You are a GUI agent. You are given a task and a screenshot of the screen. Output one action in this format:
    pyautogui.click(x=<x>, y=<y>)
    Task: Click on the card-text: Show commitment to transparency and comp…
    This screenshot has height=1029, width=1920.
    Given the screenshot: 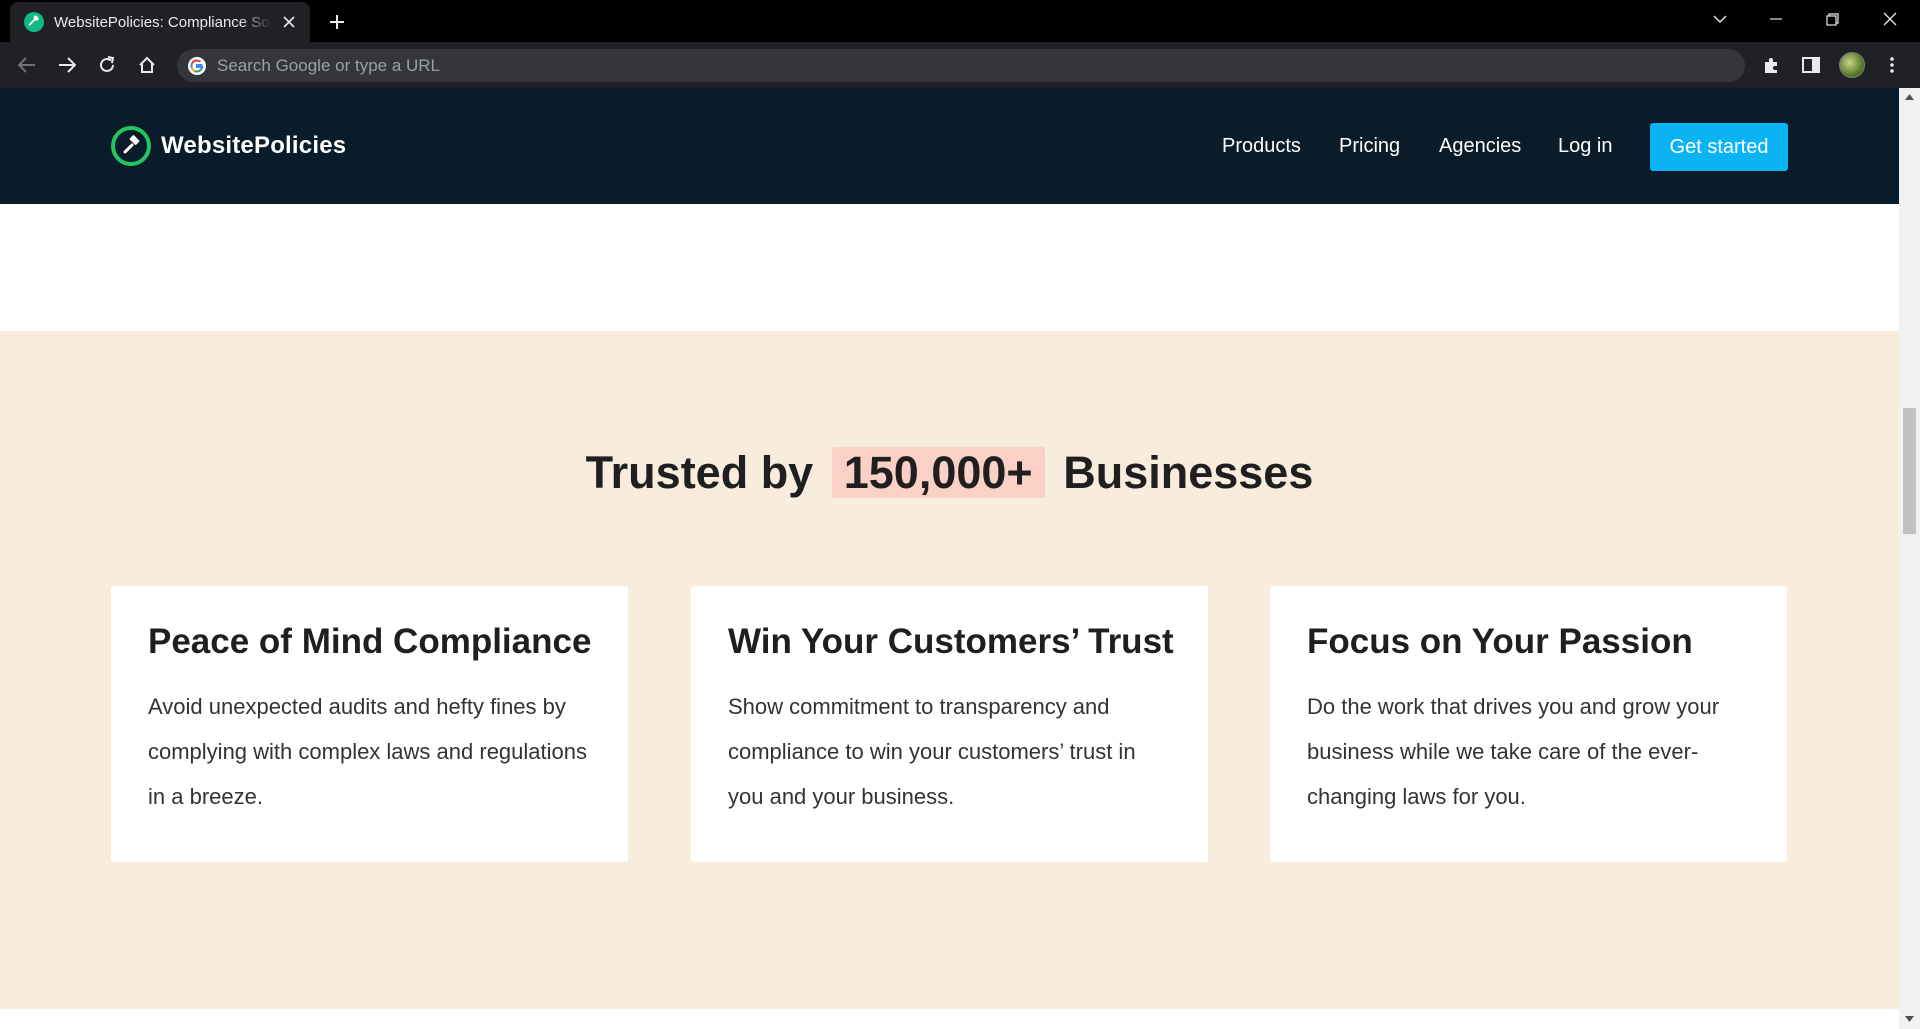 What is the action you would take?
    pyautogui.click(x=932, y=751)
    